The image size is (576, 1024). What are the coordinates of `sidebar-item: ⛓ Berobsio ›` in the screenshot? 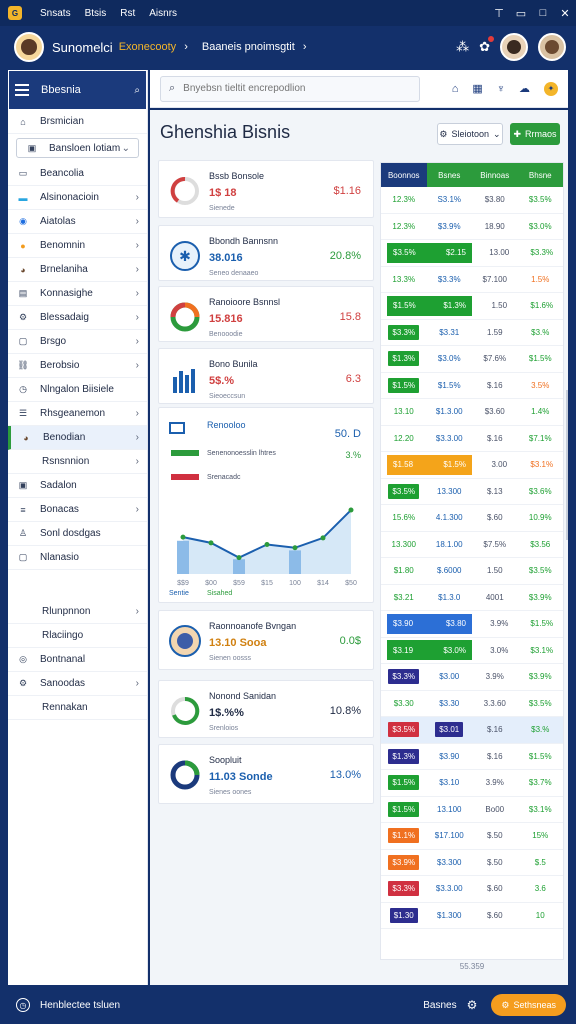 It's located at (77, 366).